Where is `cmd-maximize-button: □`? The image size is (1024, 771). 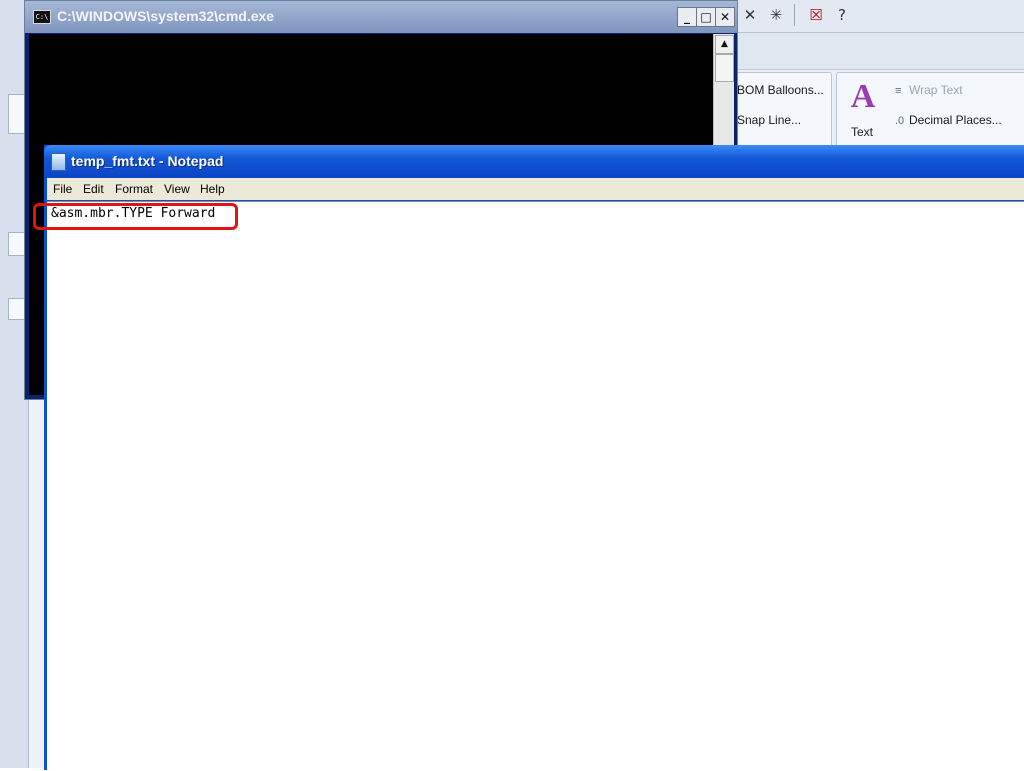
cmd-maximize-button: □ is located at coordinates (706, 17).